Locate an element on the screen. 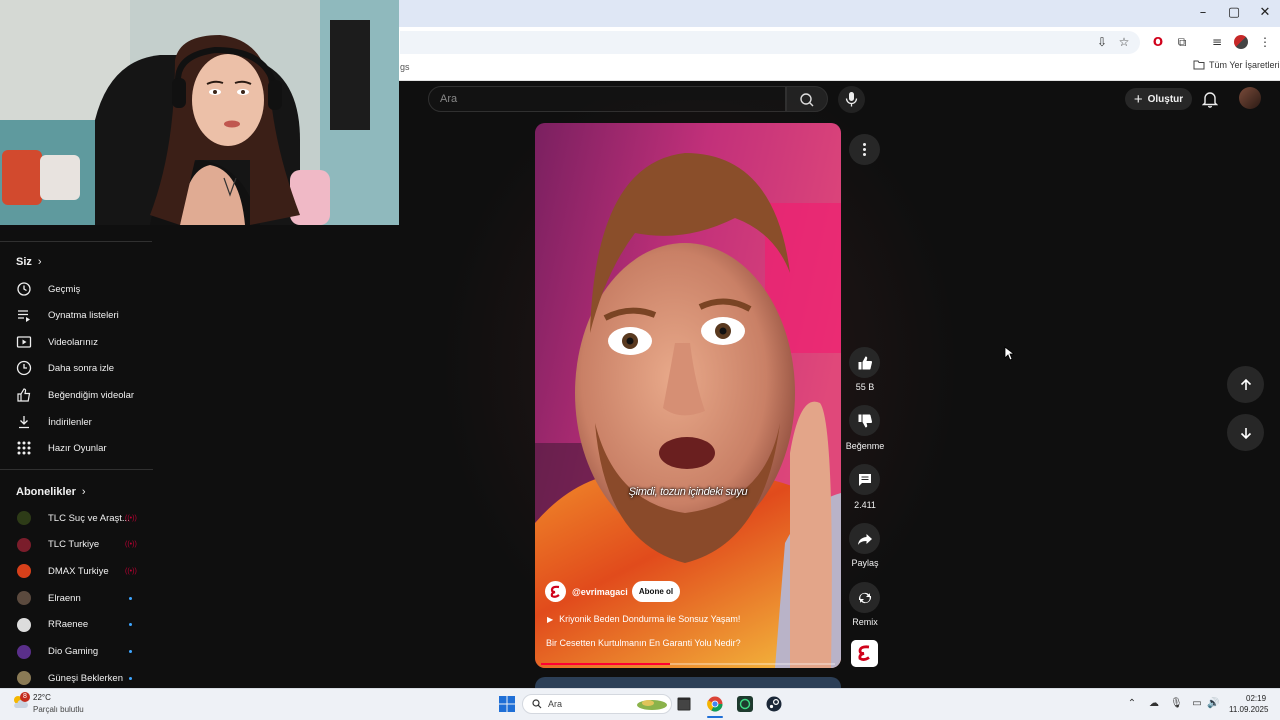 The width and height of the screenshot is (1280, 720). mouse-cursor-icon is located at coordinates (1009, 353).